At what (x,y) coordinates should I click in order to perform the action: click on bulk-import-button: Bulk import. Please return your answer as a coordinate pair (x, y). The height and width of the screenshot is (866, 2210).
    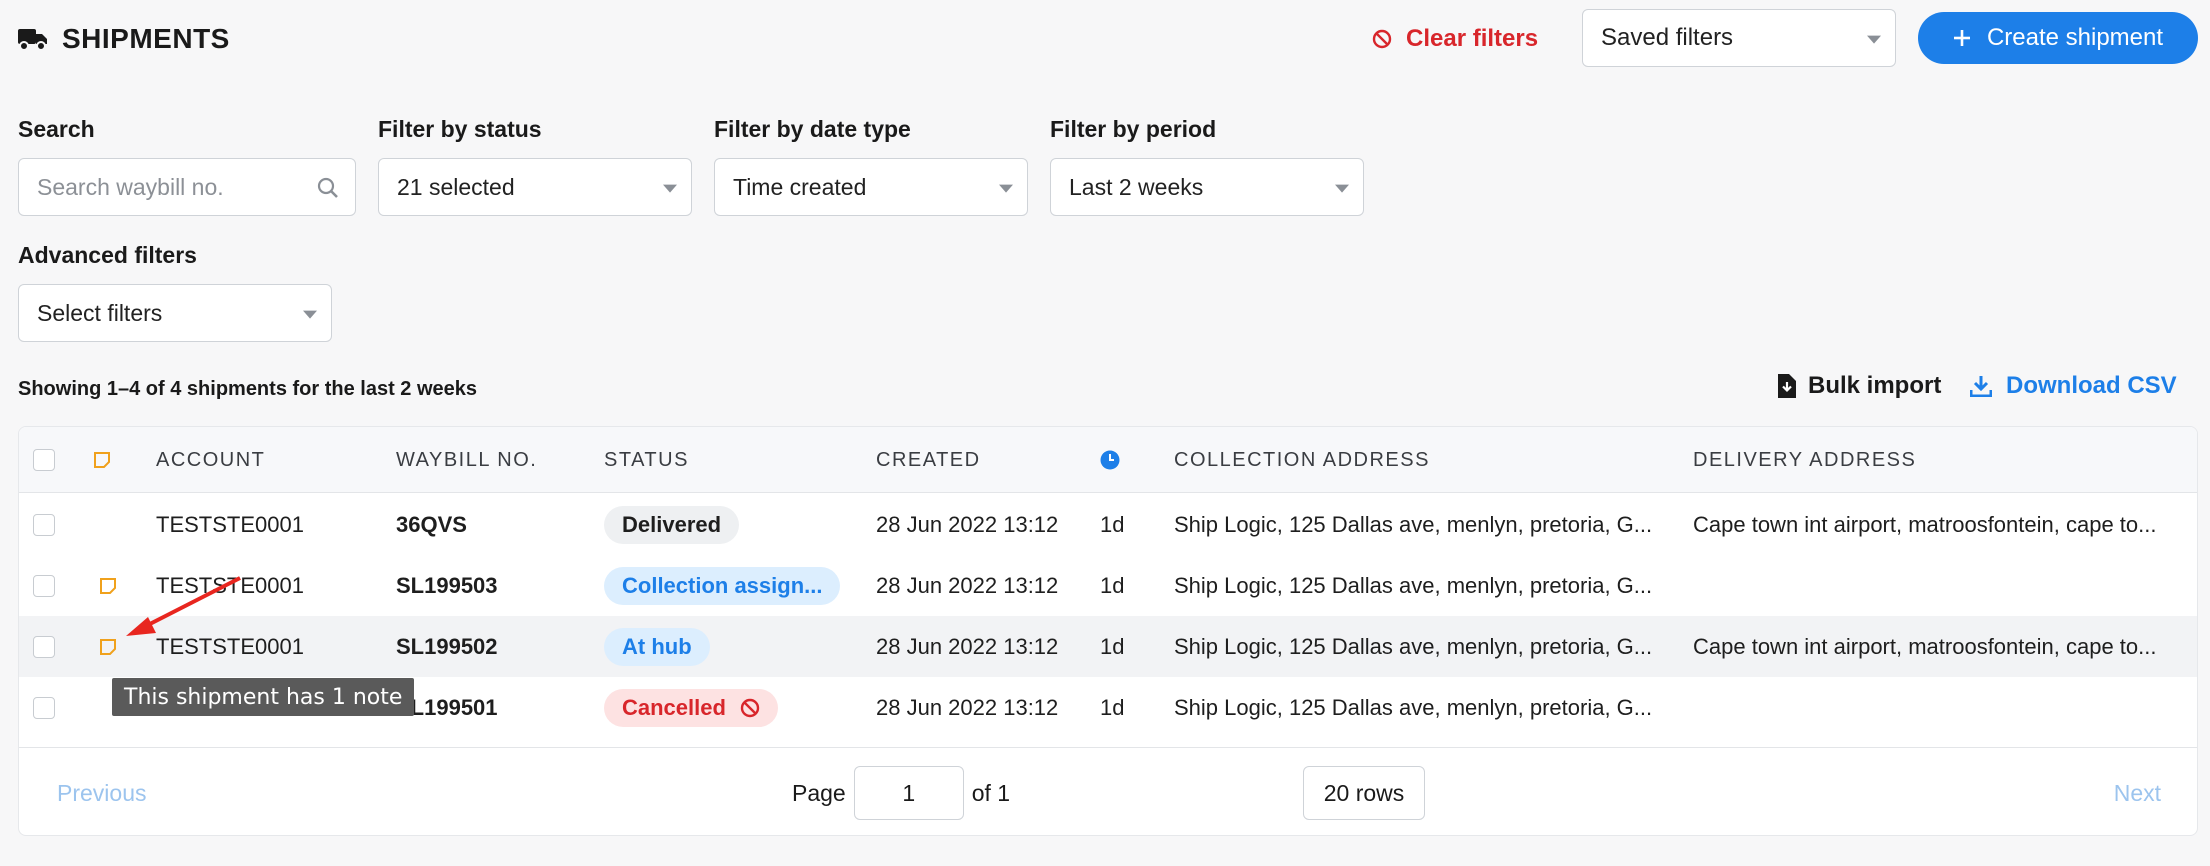
    Looking at the image, I should click on (1858, 386).